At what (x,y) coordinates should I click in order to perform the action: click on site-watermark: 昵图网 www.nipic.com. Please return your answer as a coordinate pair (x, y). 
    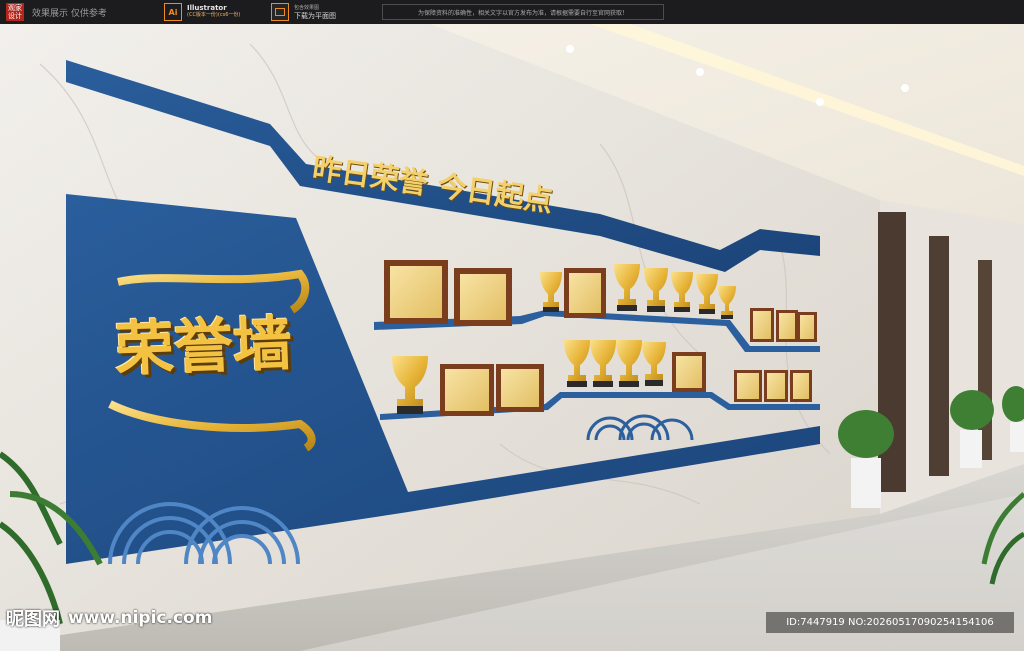
    Looking at the image, I should click on (109, 618).